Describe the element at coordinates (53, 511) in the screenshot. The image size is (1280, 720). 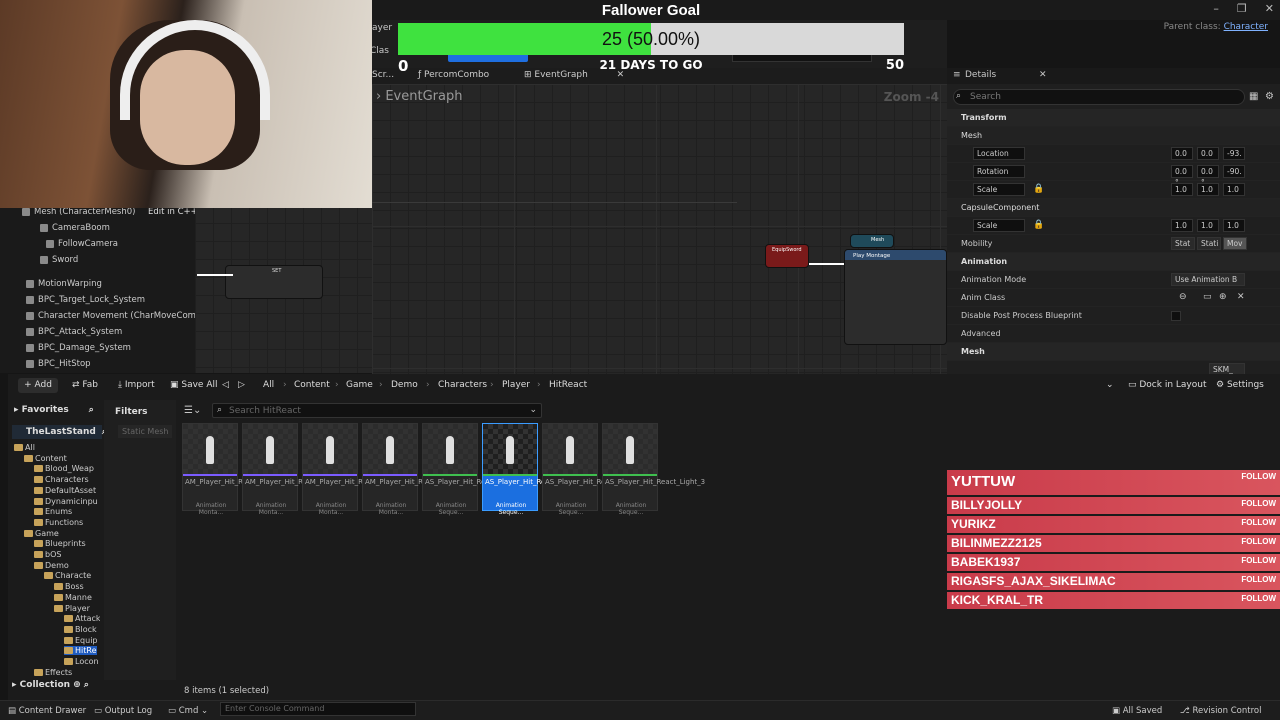
I see `folder-tree-item: Enums` at that location.